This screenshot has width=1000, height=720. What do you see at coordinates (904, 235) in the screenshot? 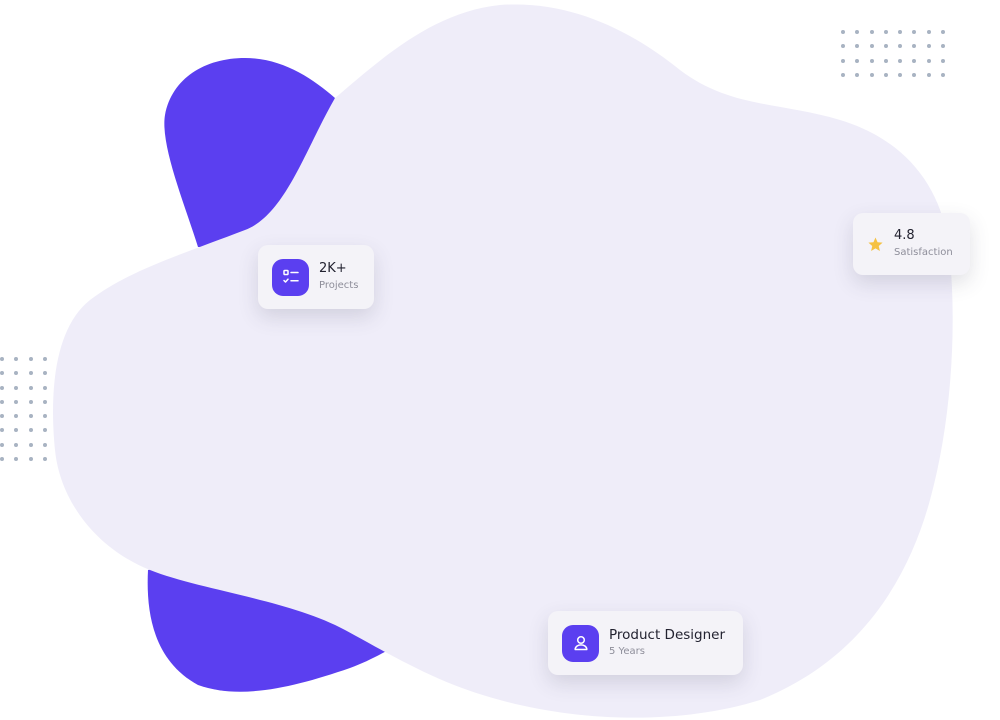
I see `satisfaction-score: 4.8` at bounding box center [904, 235].